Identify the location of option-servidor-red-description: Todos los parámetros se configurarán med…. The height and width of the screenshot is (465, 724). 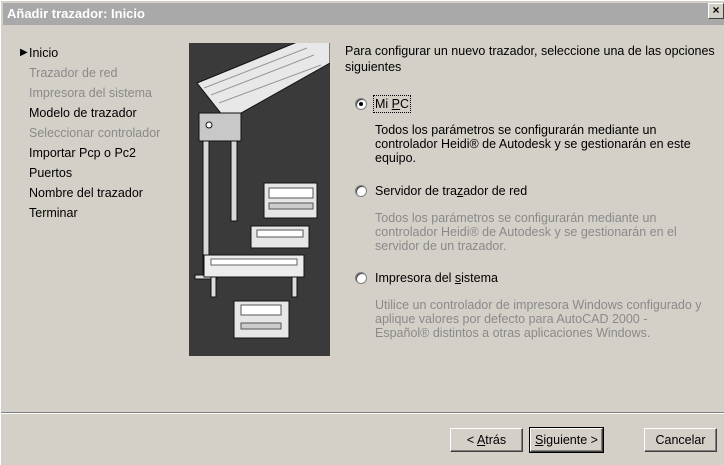
(526, 232).